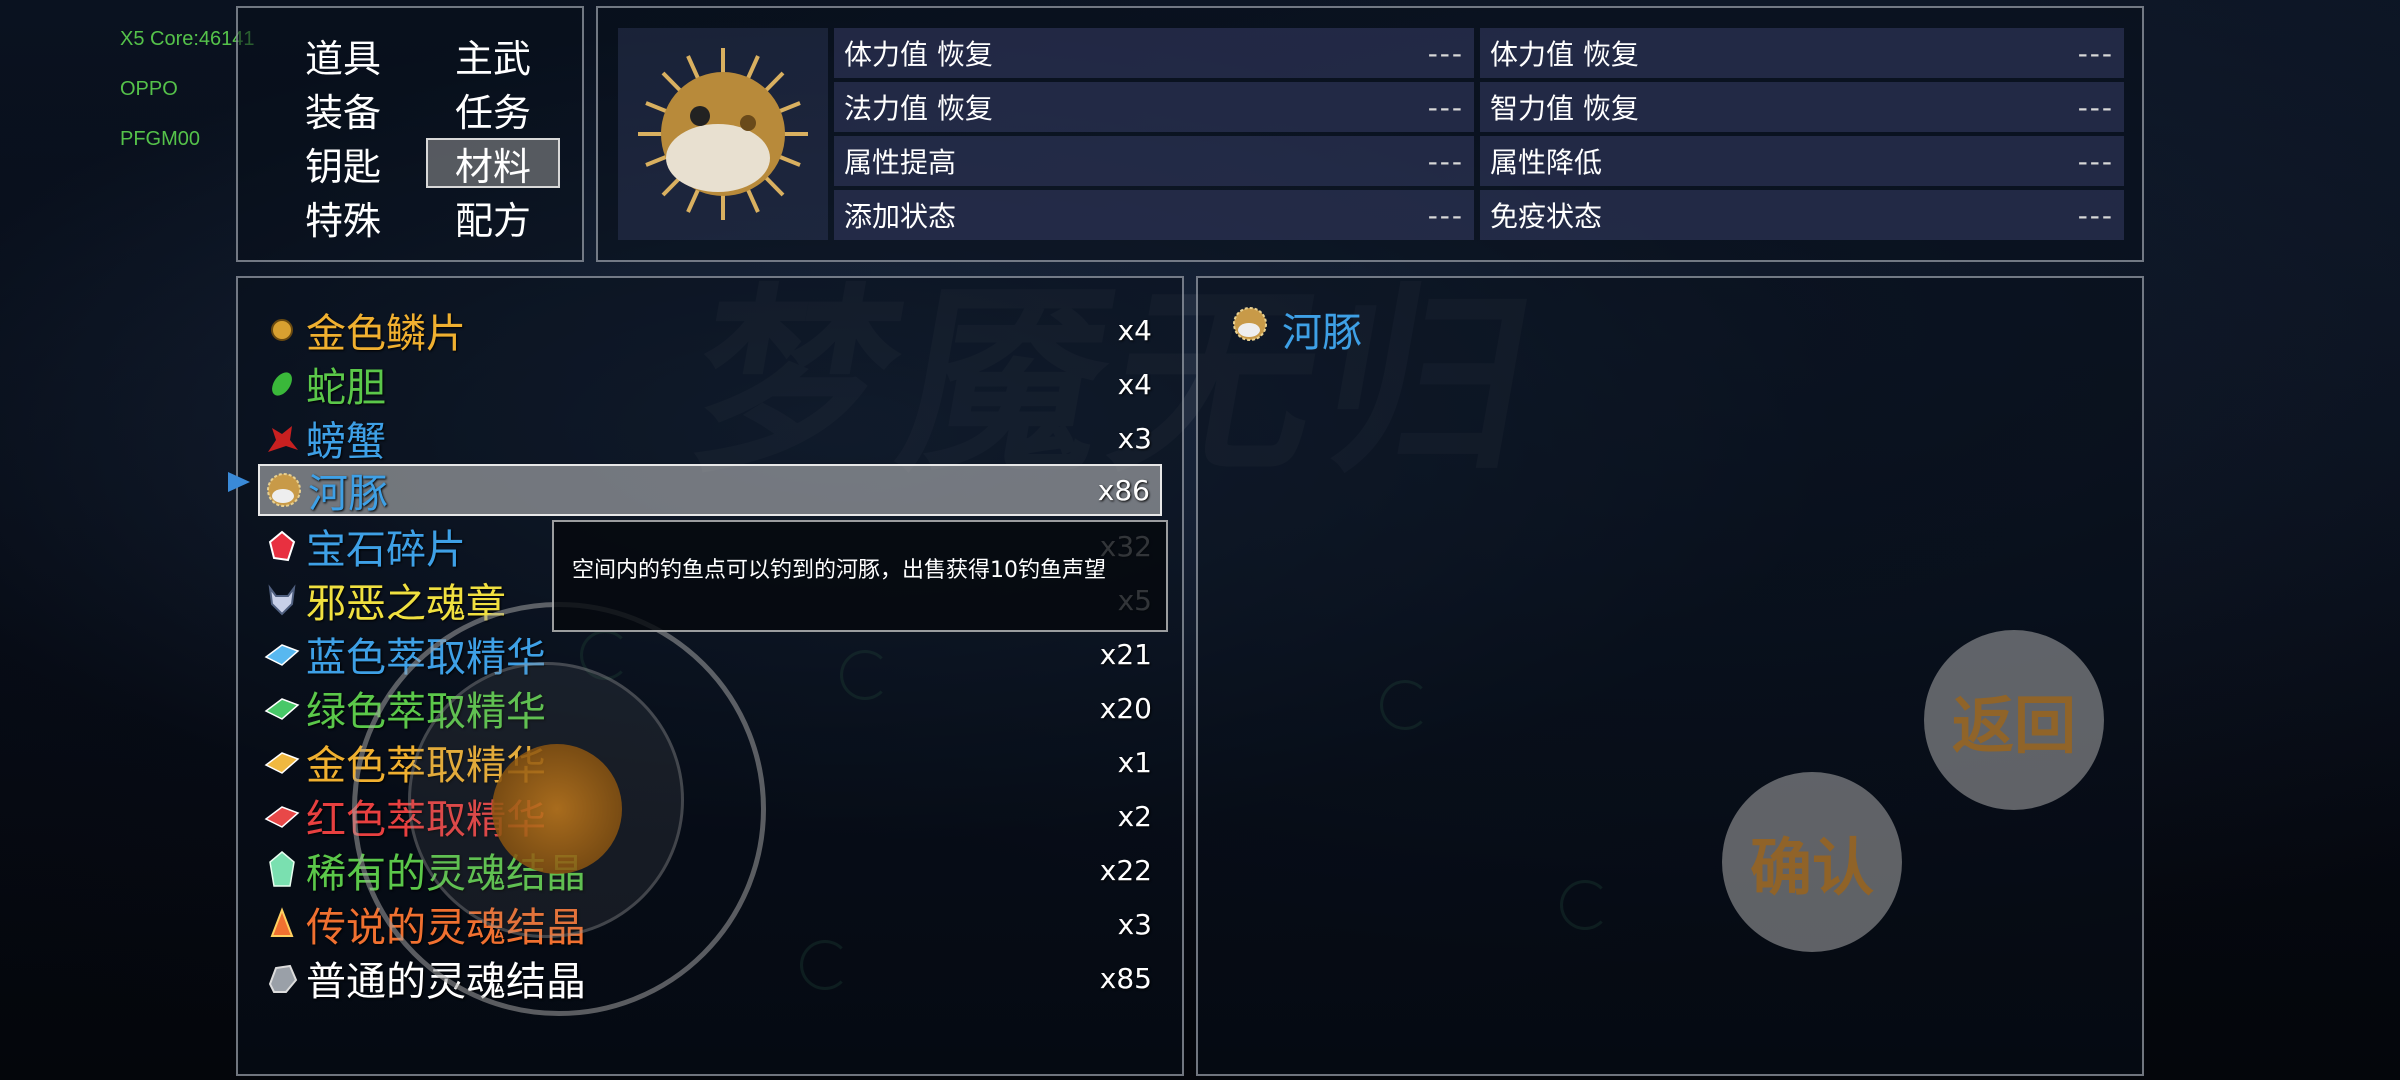 Image resolution: width=2400 pixels, height=1080 pixels. What do you see at coordinates (2014, 720) in the screenshot?
I see `back-button: 返回` at bounding box center [2014, 720].